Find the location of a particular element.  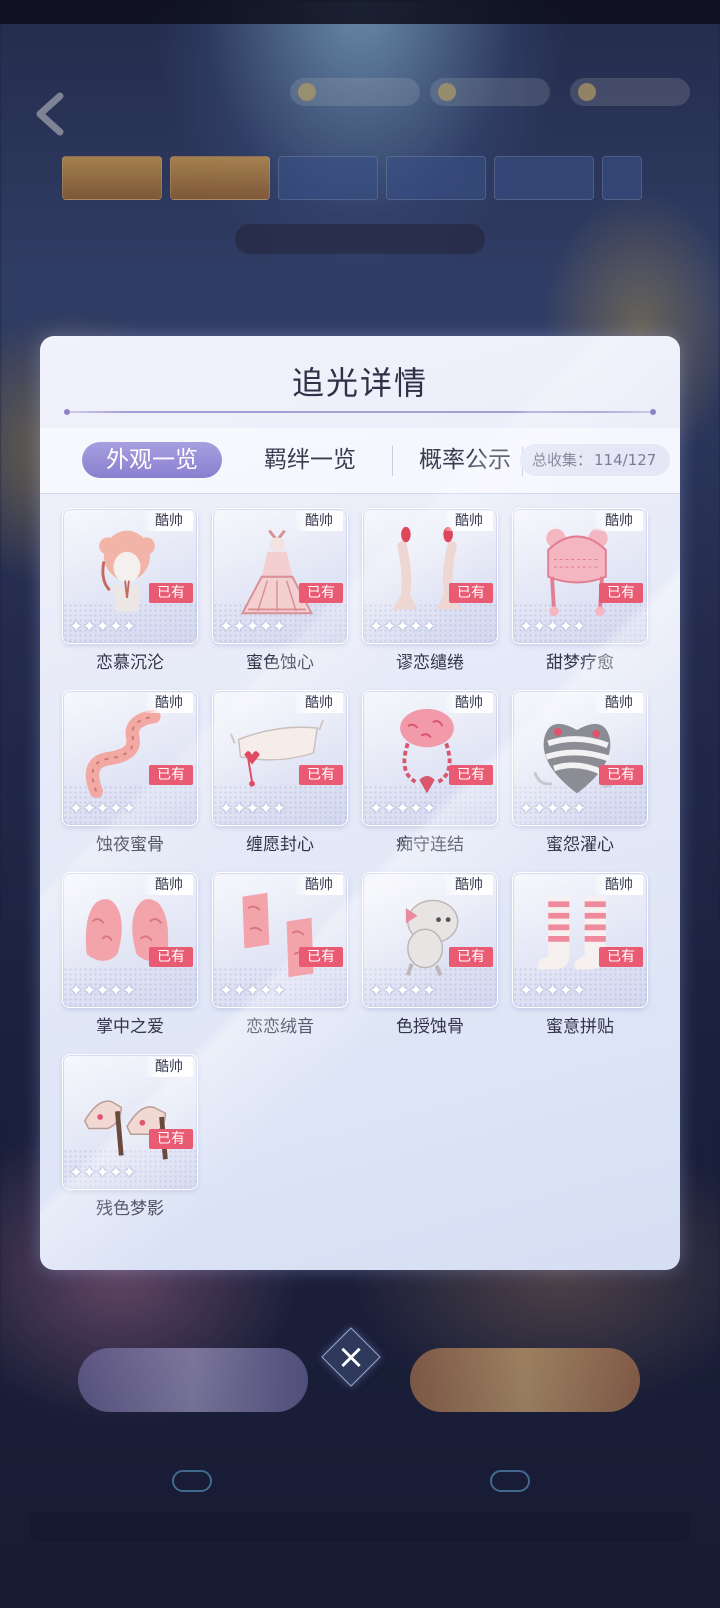

collection-label: 总收集： is located at coordinates (562, 460).